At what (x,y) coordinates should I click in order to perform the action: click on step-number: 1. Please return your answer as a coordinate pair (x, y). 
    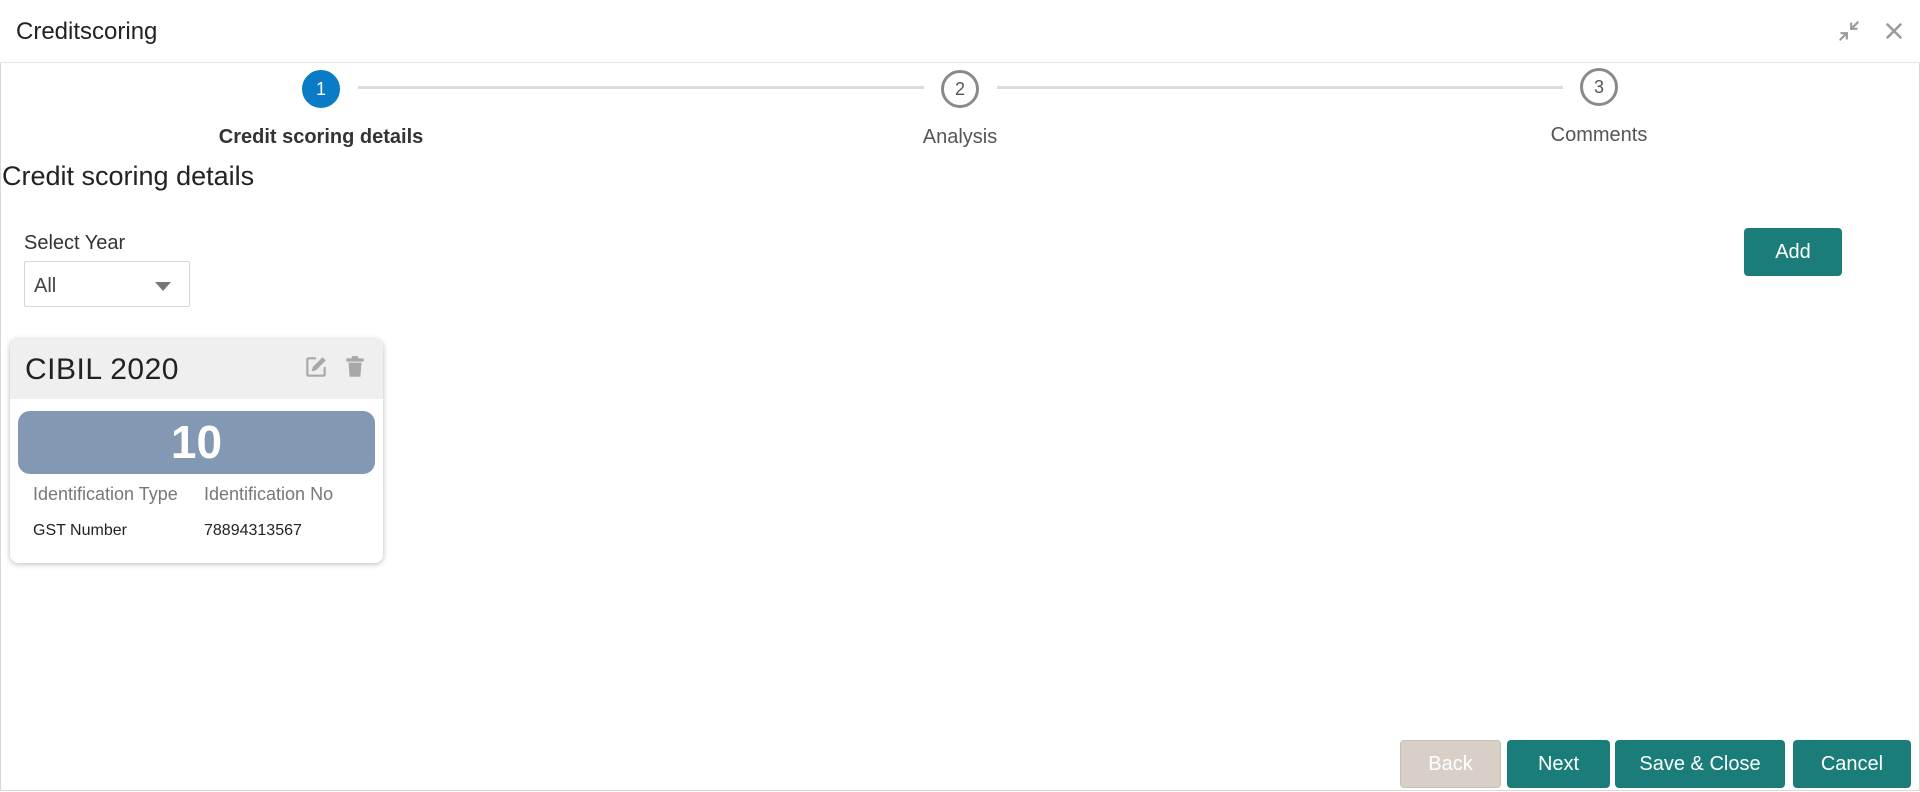
    Looking at the image, I should click on (321, 89).